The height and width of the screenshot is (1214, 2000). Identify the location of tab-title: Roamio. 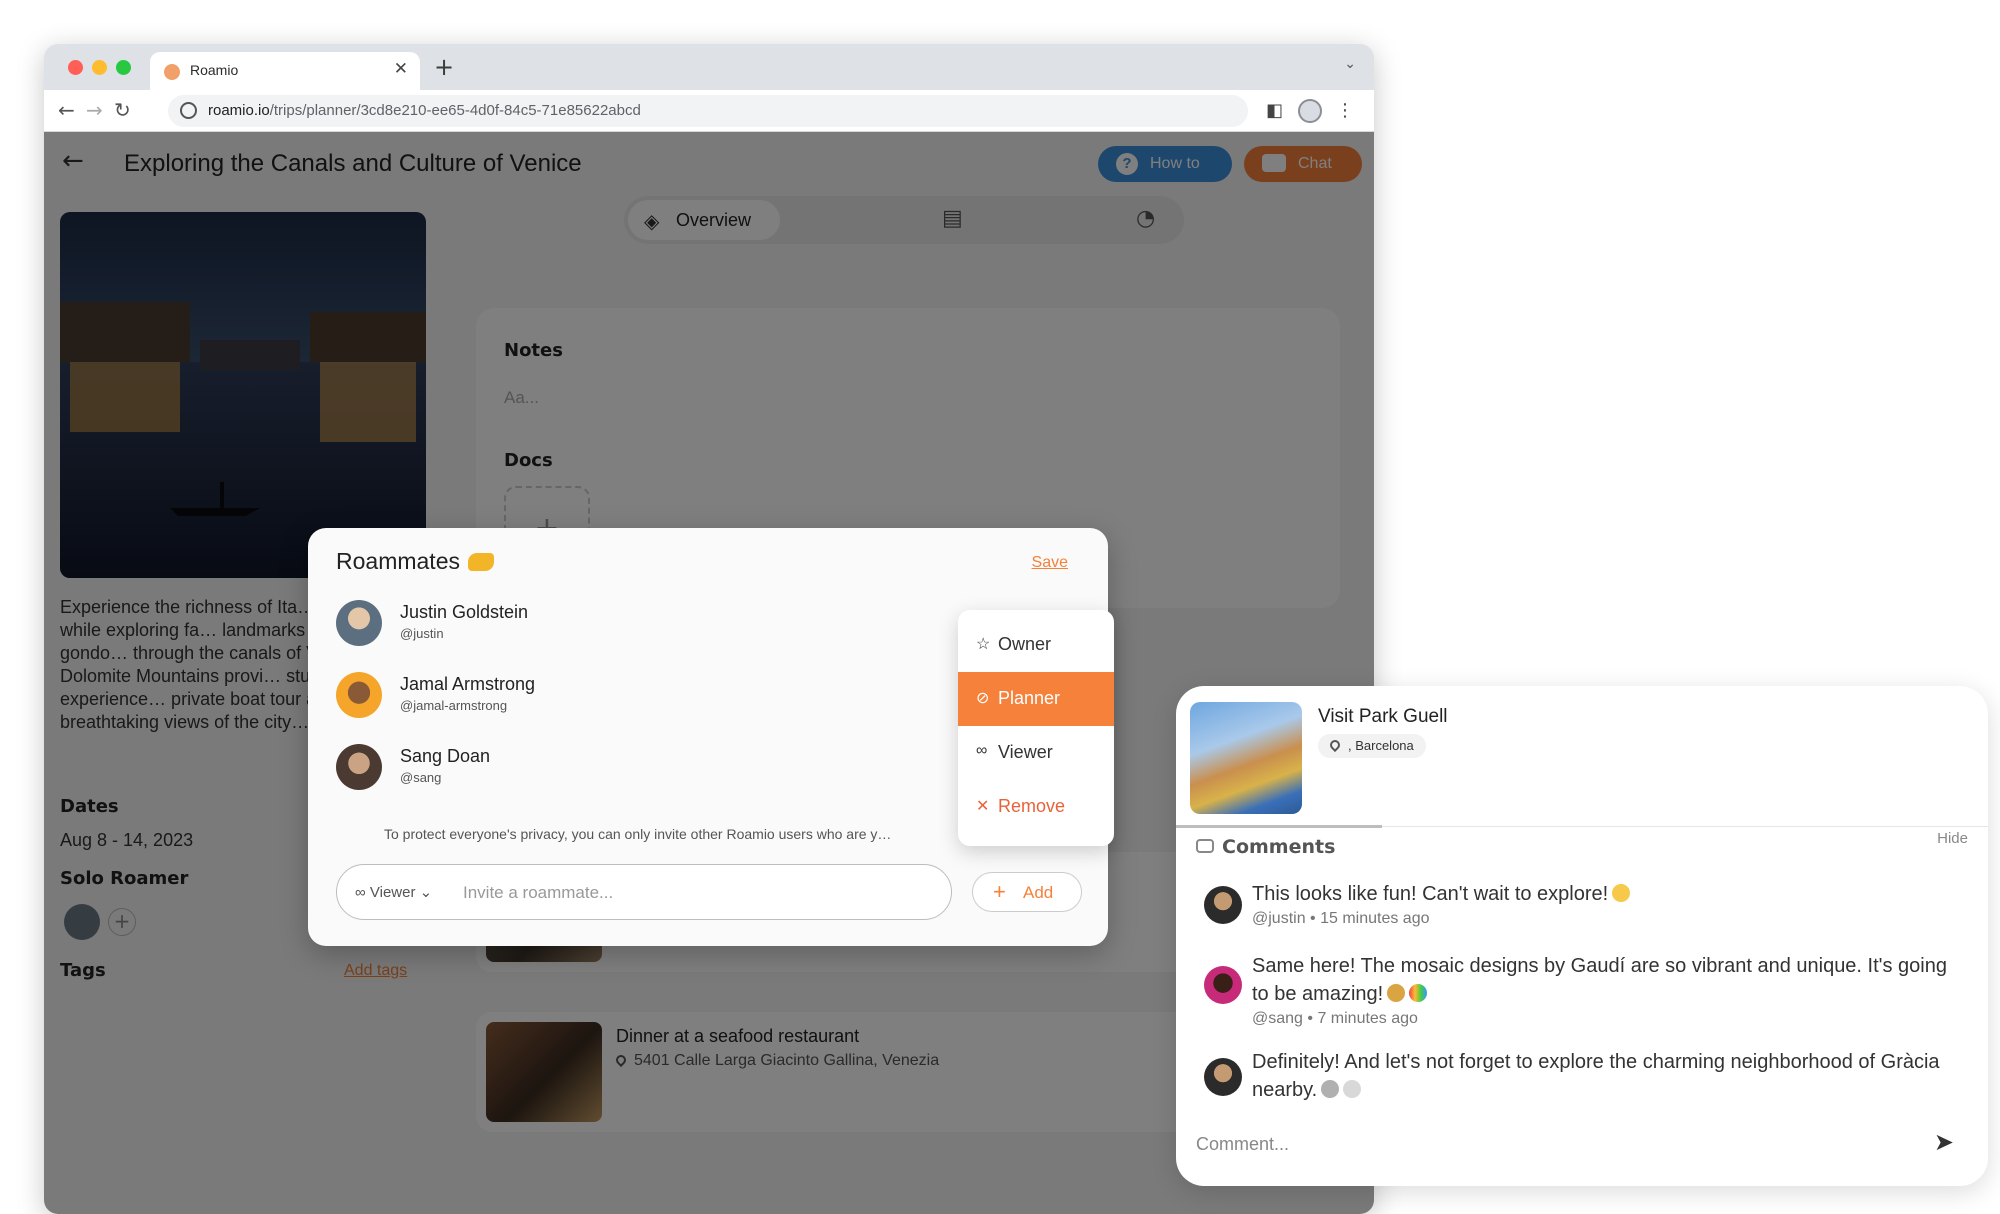
(214, 70).